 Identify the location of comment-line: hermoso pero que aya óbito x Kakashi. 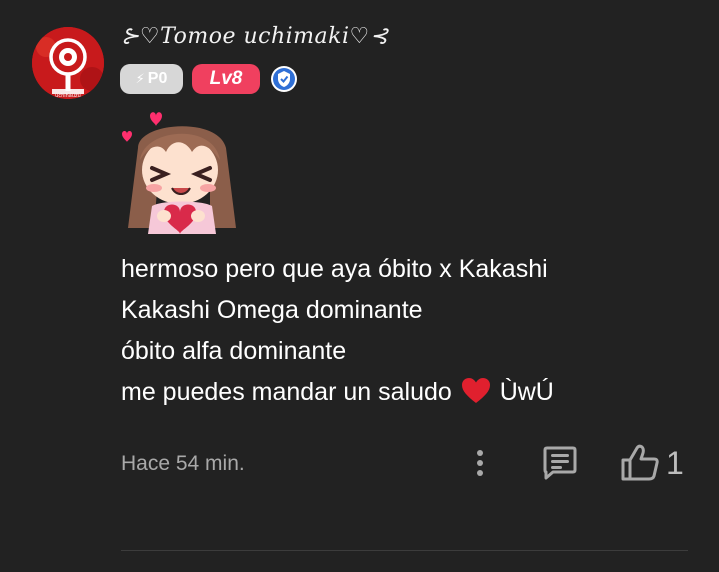
(334, 269).